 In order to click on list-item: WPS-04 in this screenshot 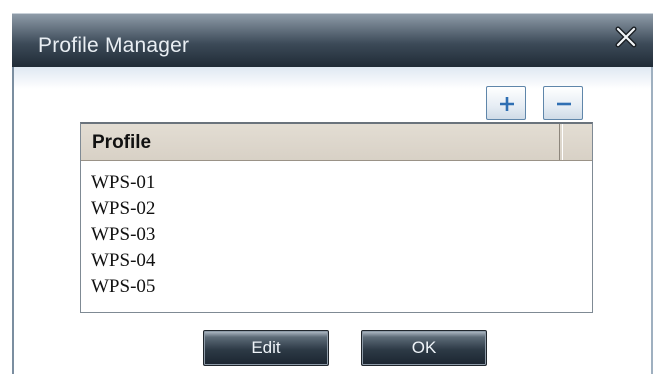, I will do `click(336, 261)`.